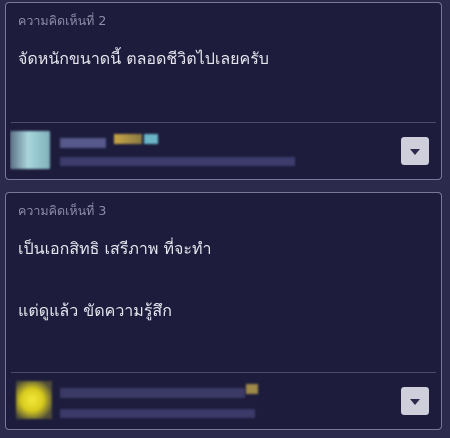 The height and width of the screenshot is (438, 450). I want to click on comment-number: ความคิดเห็นที่ 2, so click(62, 20).